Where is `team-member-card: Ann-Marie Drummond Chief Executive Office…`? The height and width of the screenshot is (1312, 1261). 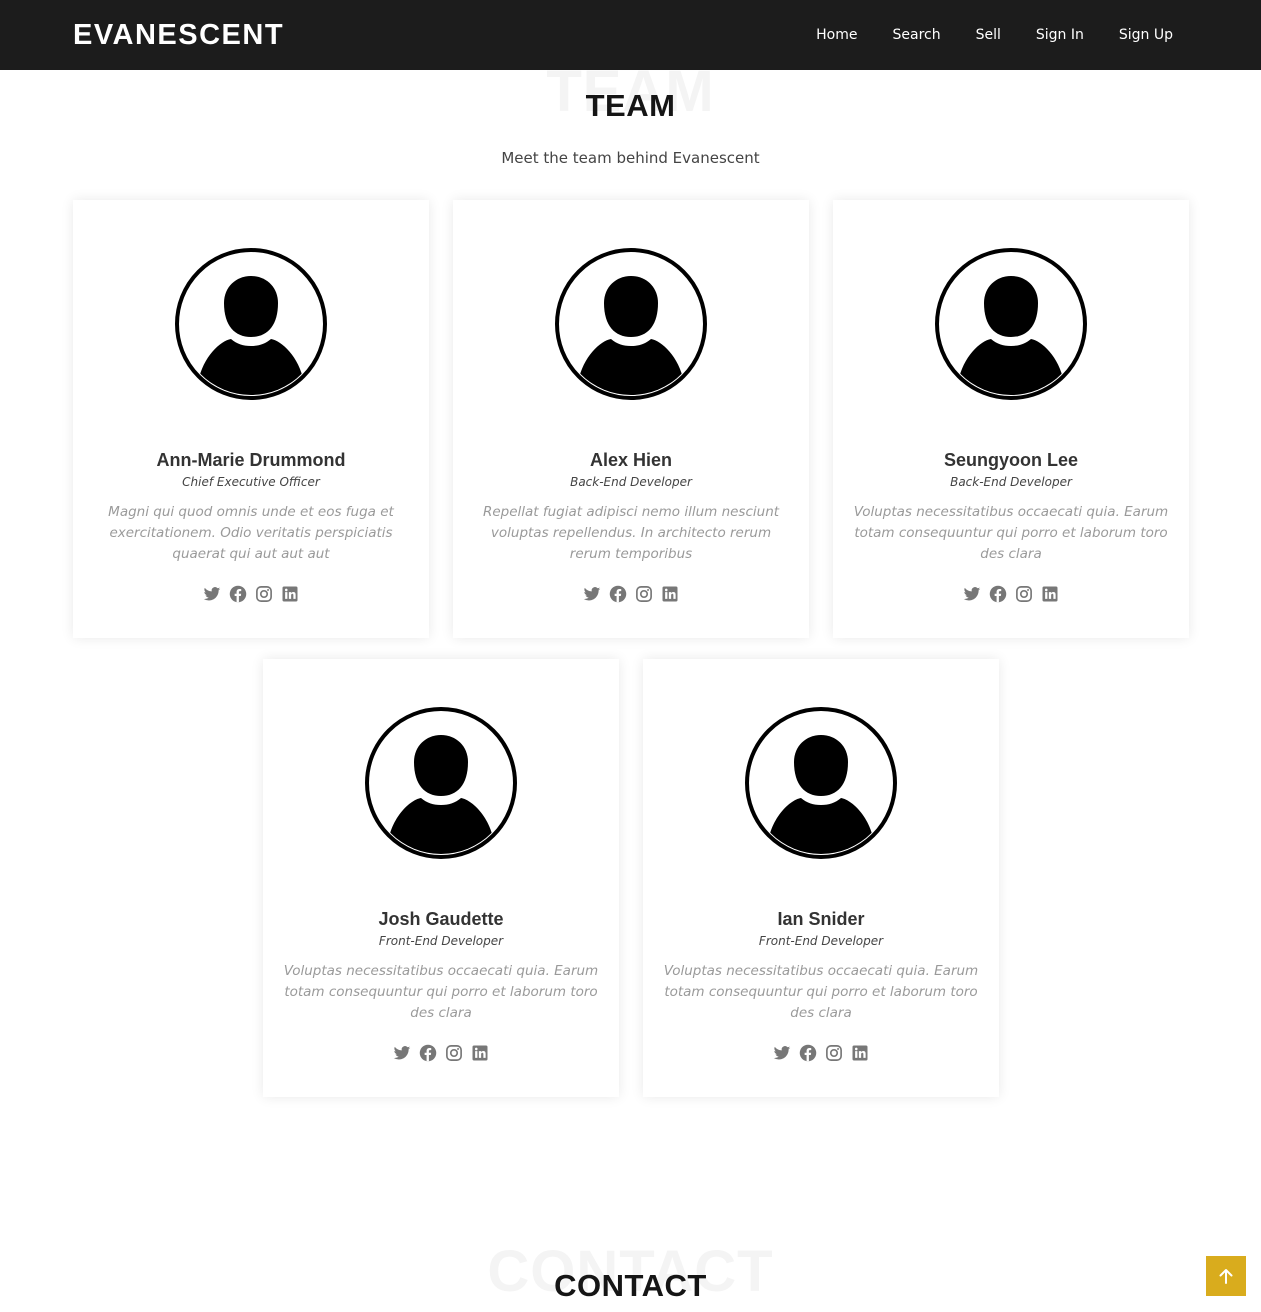
team-member-card: Ann-Marie Drummond Chief Executive Office… is located at coordinates (251, 419).